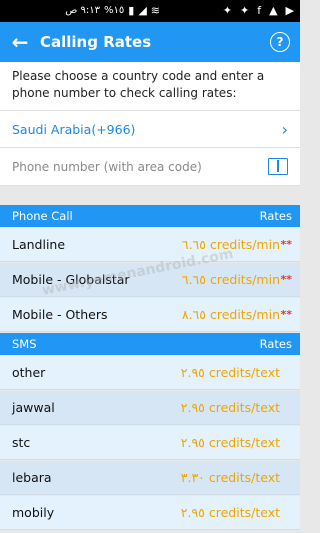 The image size is (320, 533). I want to click on help-icon: ?, so click(280, 42).